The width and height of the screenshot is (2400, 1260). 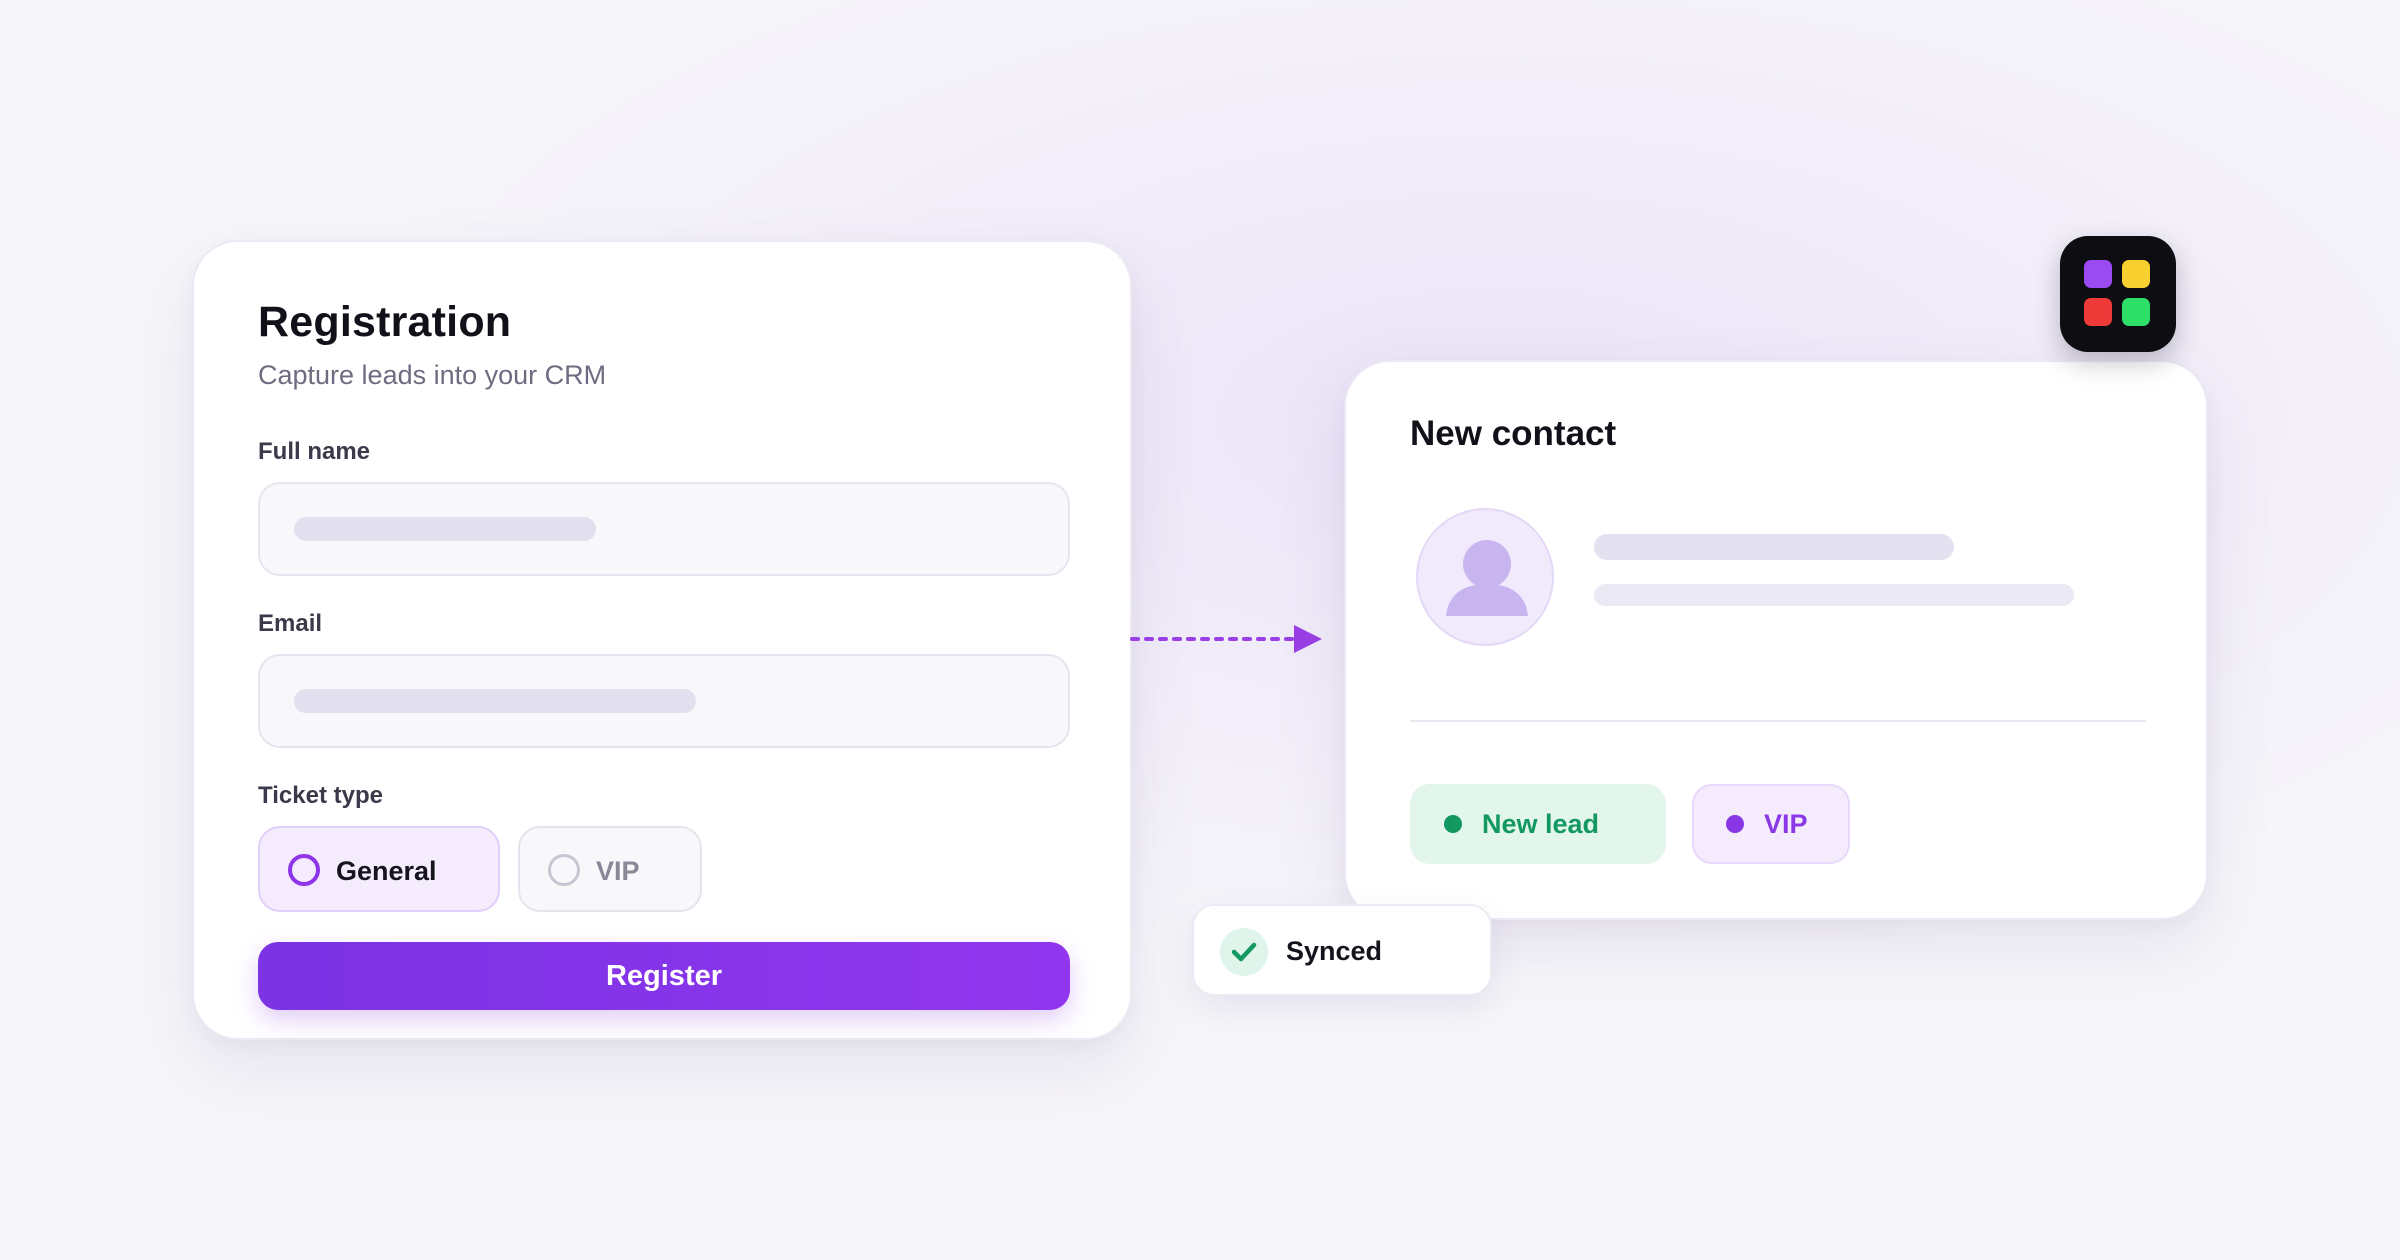 I want to click on app-logo-icon, so click(x=2118, y=294).